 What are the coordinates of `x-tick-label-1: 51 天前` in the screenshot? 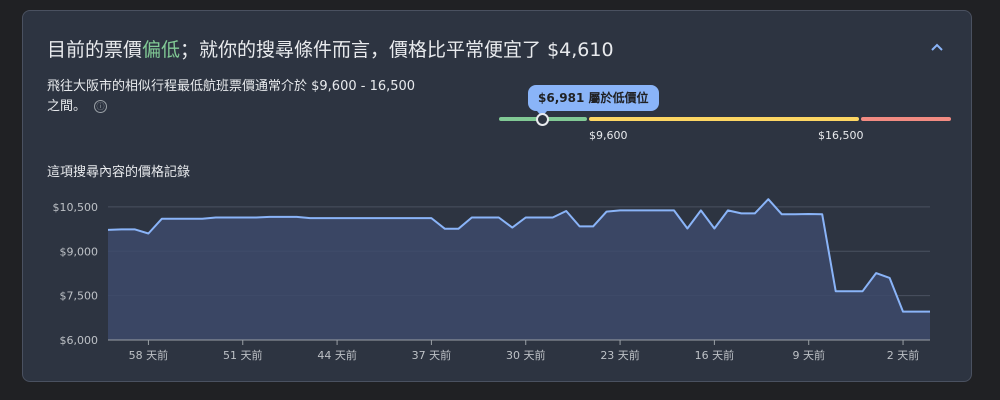 It's located at (243, 355).